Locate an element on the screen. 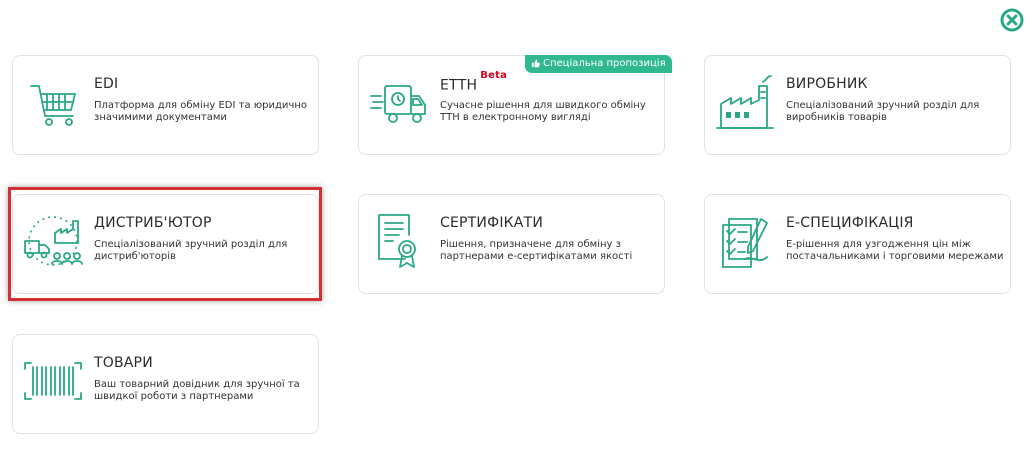  beta-badge: Beta is located at coordinates (494, 75).